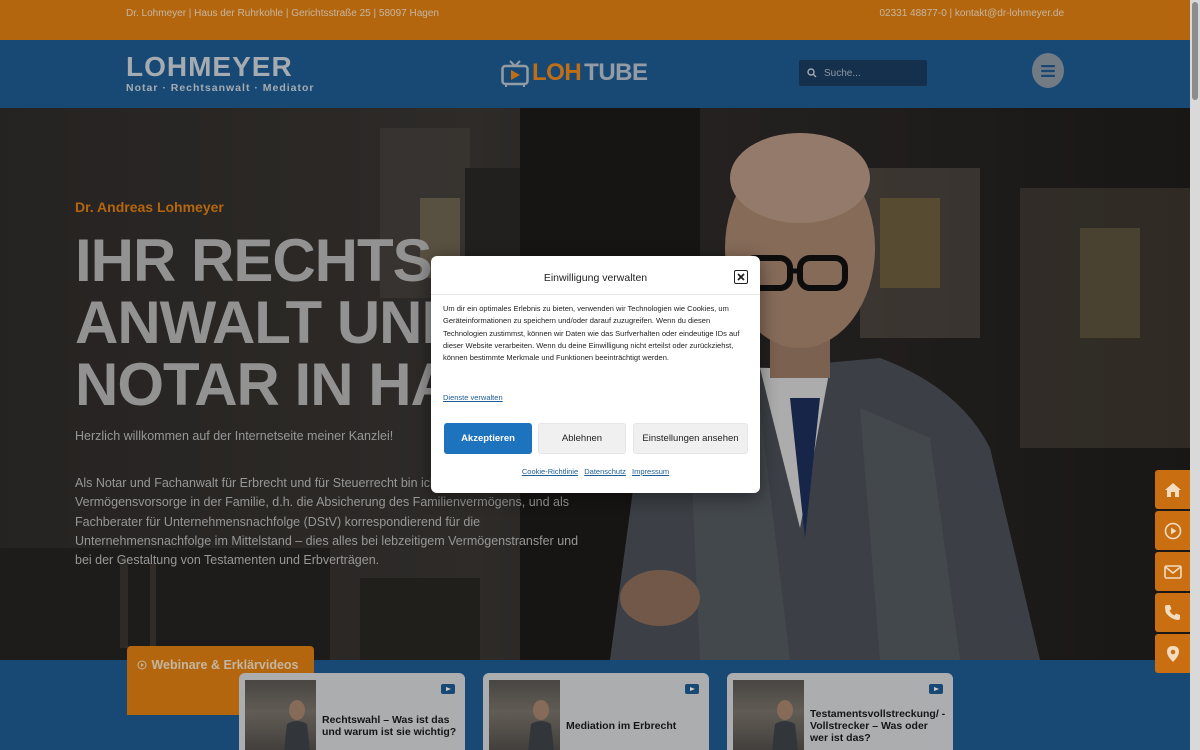  I want to click on consent-title: Einwilligung verwalten, so click(595, 278).